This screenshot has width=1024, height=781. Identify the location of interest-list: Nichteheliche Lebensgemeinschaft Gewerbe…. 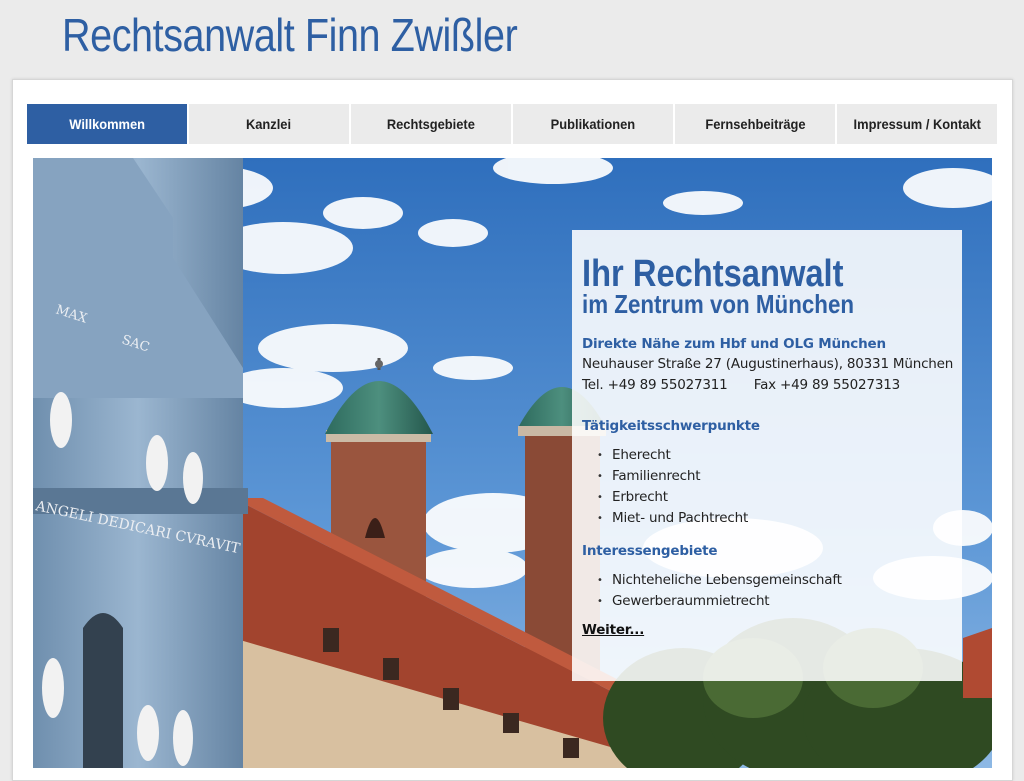
(767, 591).